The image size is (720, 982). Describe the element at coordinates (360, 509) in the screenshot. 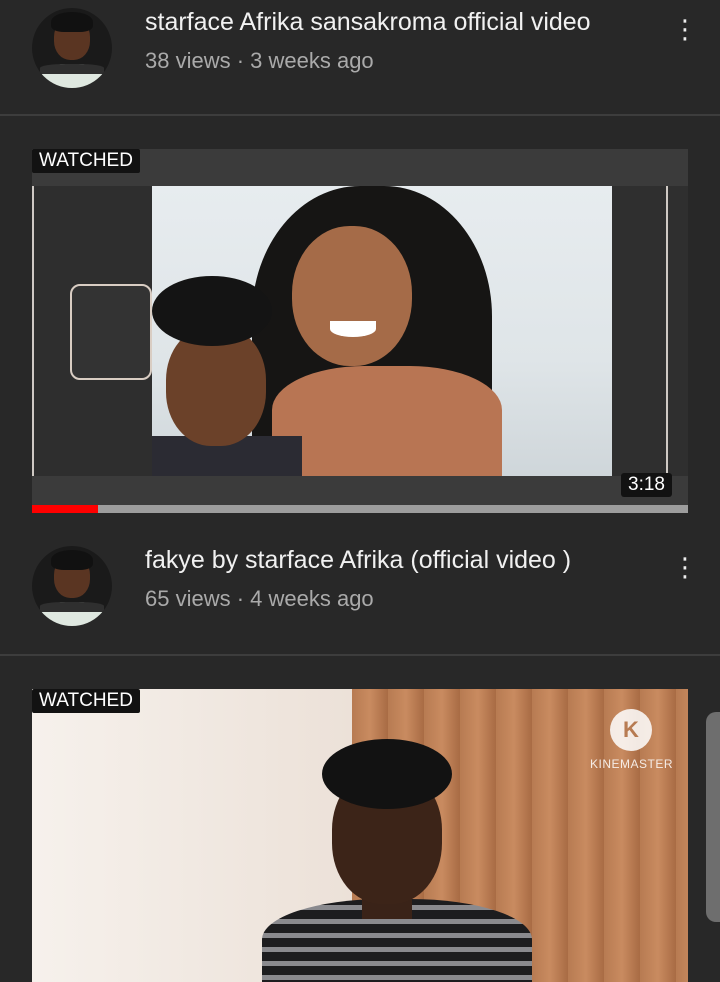

I see `watch-progress-bar` at that location.